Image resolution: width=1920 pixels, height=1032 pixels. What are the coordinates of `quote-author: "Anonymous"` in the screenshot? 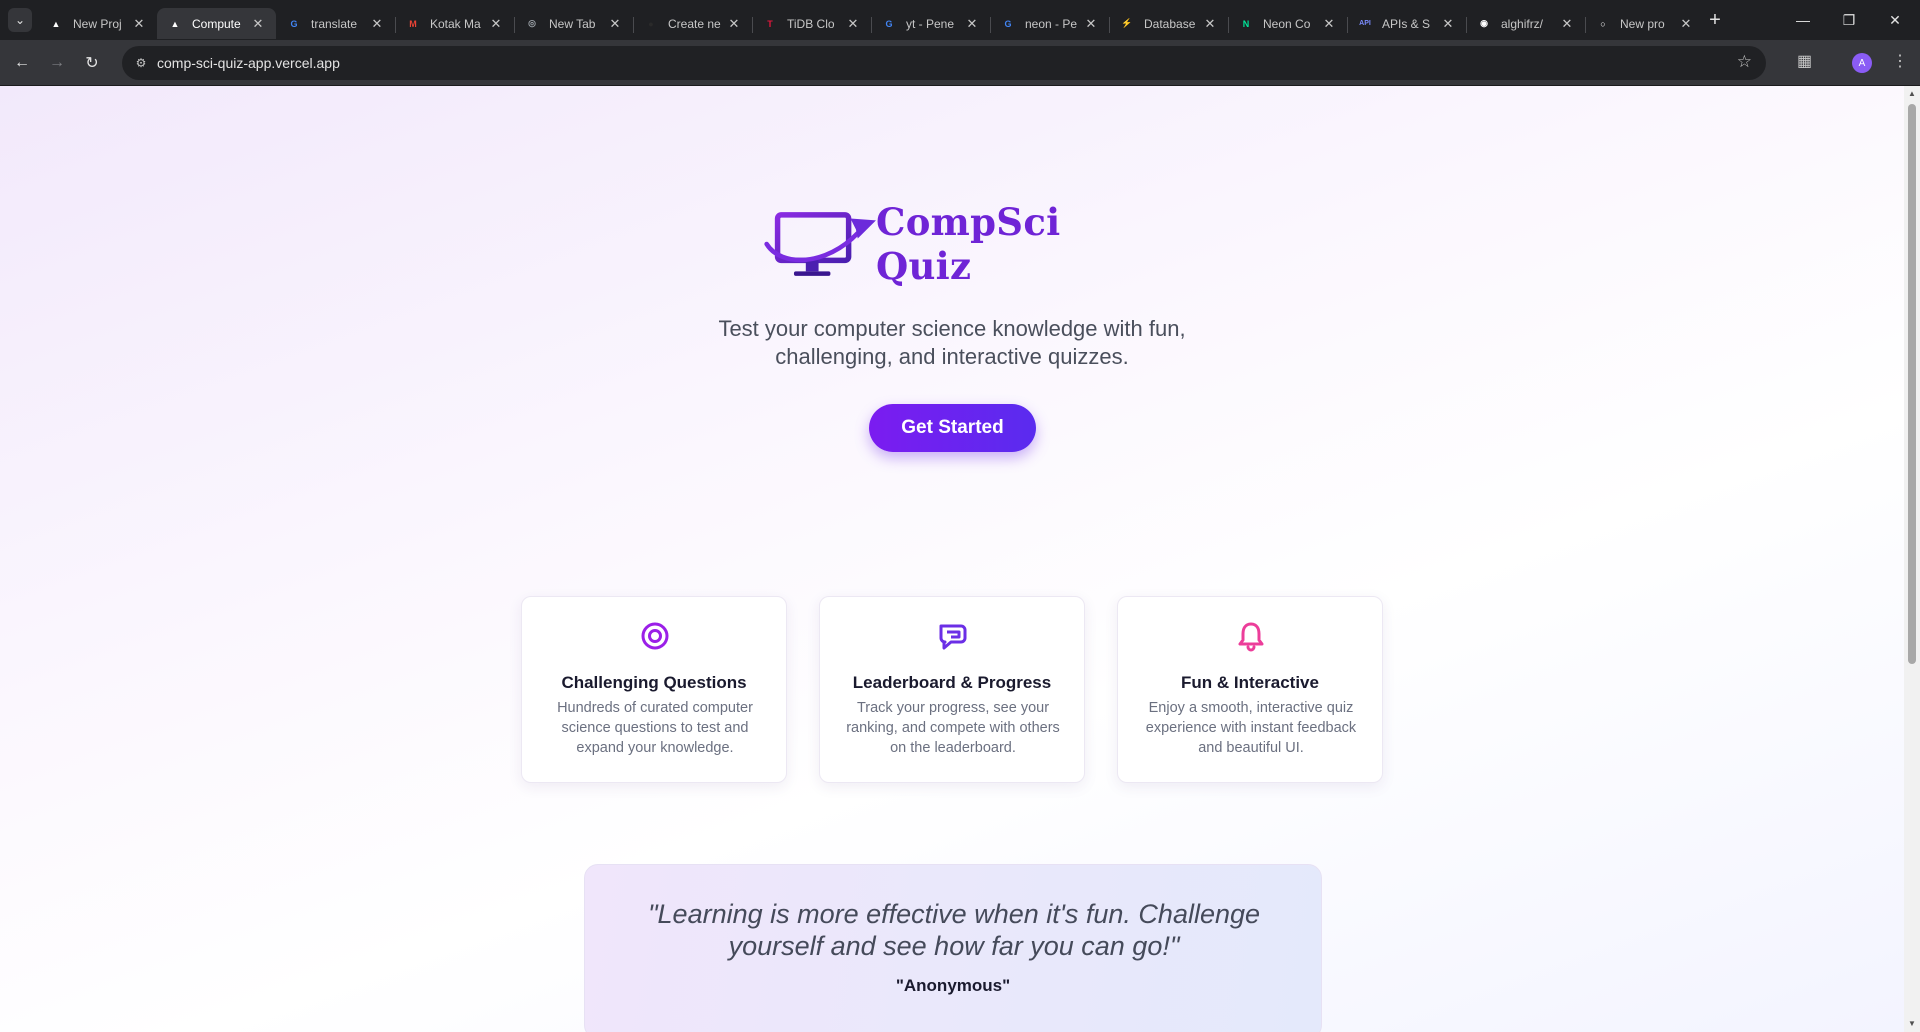 It's located at (953, 985).